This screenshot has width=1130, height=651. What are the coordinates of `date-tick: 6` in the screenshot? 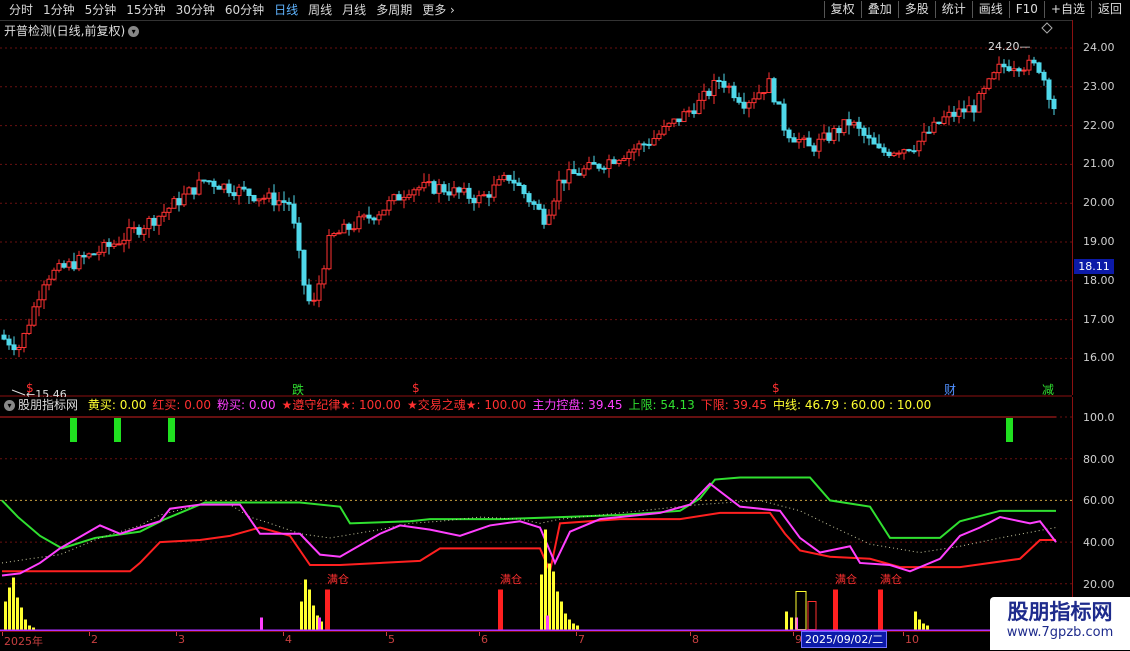 It's located at (484, 639).